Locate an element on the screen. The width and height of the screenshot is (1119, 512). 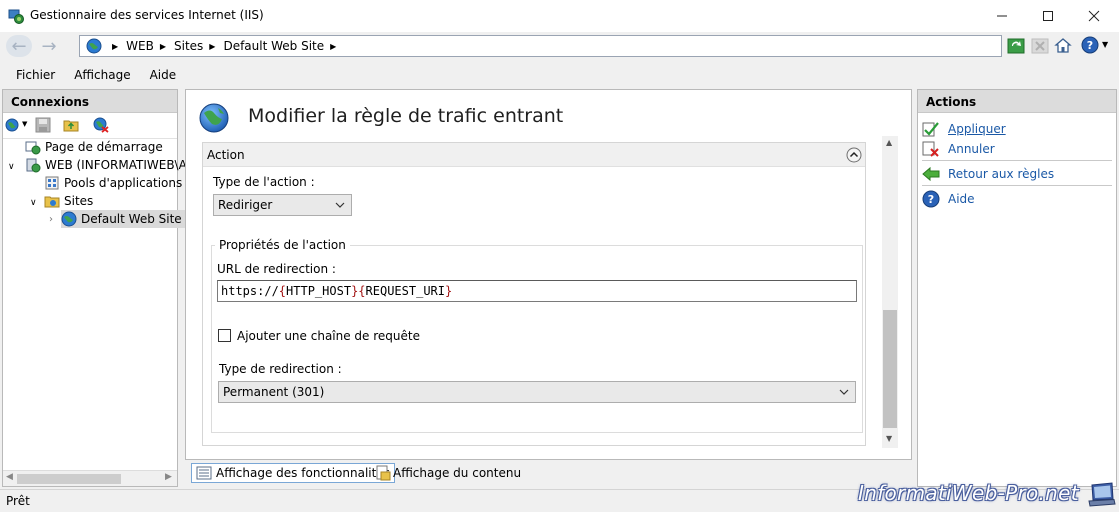
dropdown-value: Permanent (301) is located at coordinates (274, 392).